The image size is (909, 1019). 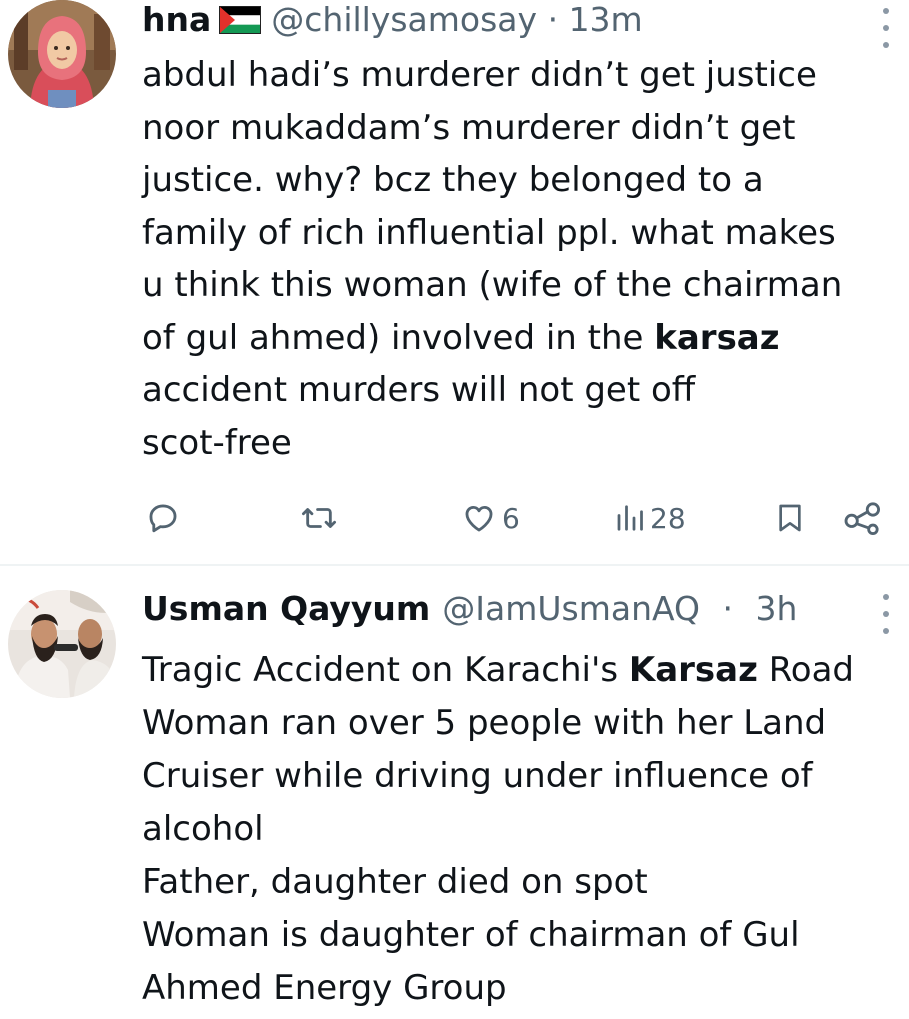 What do you see at coordinates (717, 337) in the screenshot?
I see `search-keyword: karsaz` at bounding box center [717, 337].